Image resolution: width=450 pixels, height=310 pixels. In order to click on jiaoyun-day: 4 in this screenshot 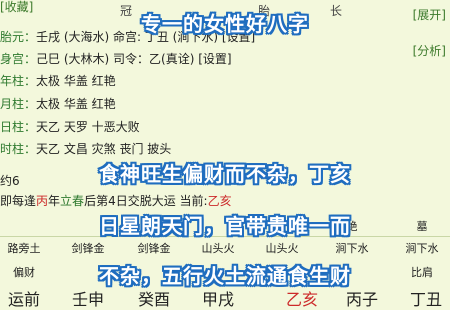, I will do `click(112, 201)`.